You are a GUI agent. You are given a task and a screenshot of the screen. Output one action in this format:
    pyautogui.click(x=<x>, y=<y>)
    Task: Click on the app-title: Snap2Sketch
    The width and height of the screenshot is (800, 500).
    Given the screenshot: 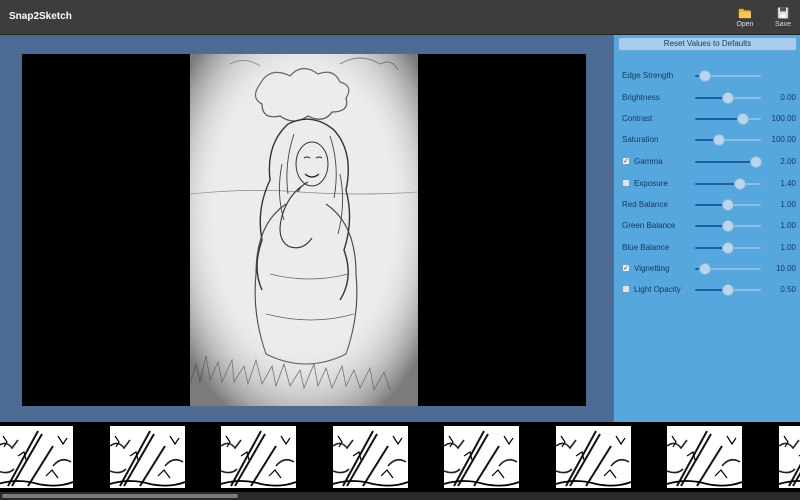 What is the action you would take?
    pyautogui.click(x=40, y=16)
    